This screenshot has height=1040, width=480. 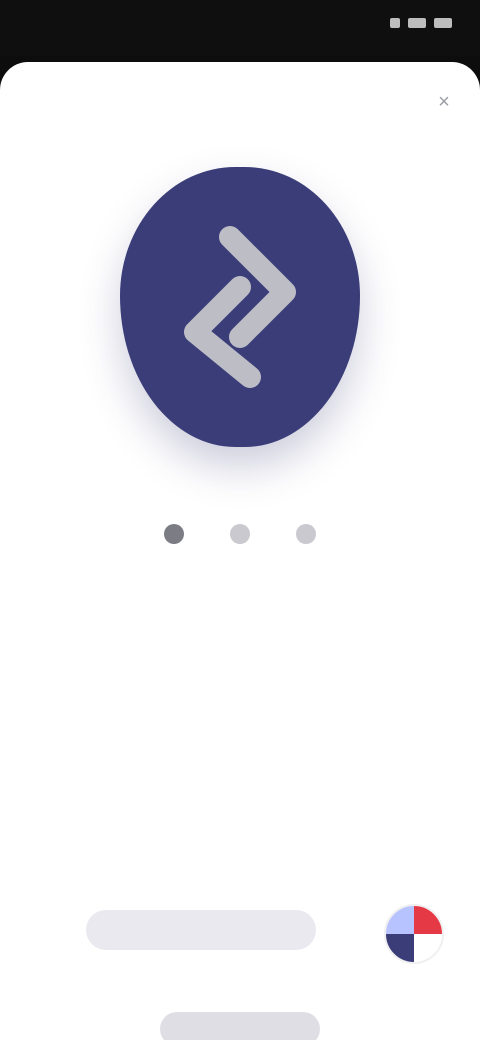 I want to click on sheet-header: ×, so click(x=240, y=102).